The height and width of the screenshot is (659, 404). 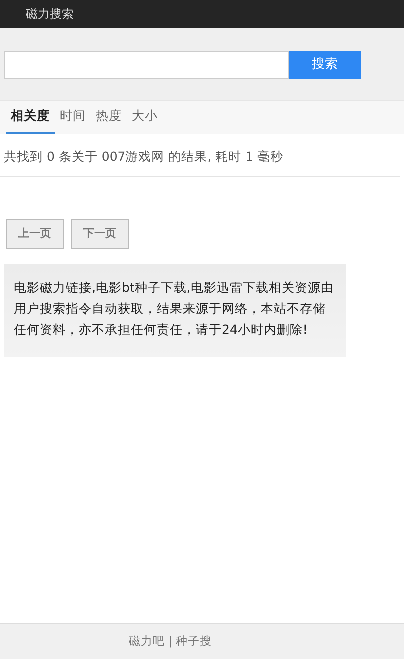 I want to click on footer-links: 磁力吧 | 种子搜, so click(x=170, y=641).